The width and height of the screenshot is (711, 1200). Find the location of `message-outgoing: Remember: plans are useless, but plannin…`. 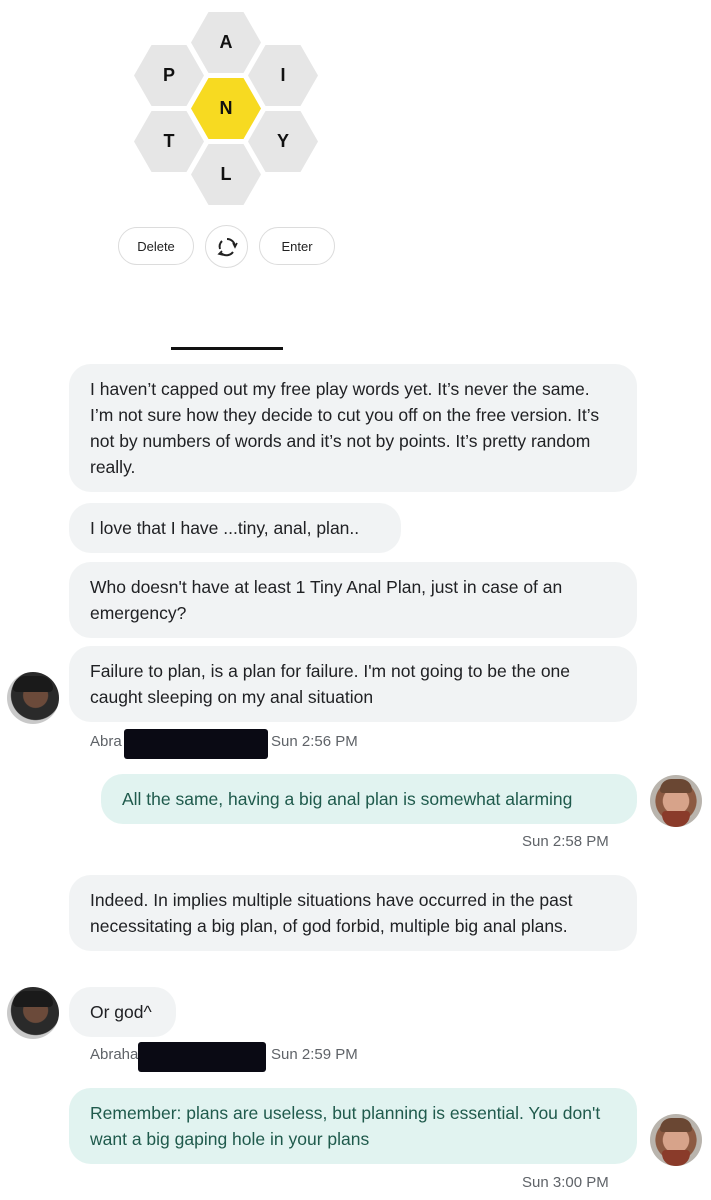

message-outgoing: Remember: plans are useless, but plannin… is located at coordinates (353, 1126).